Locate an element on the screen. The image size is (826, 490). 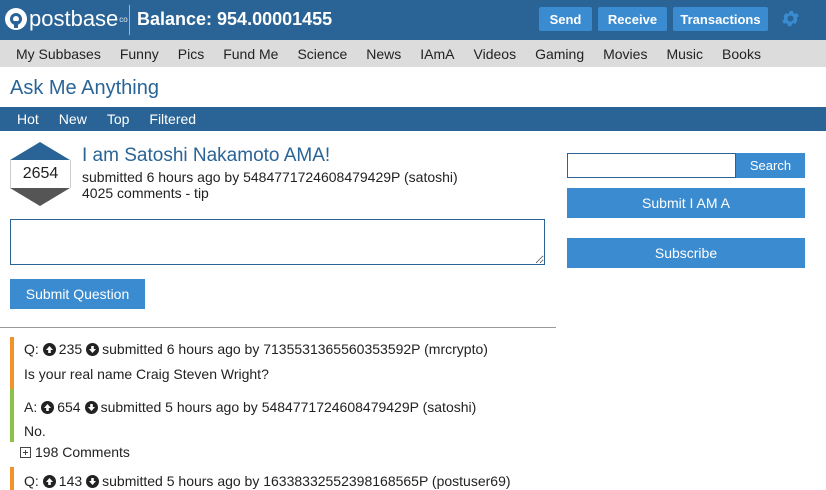
expand-comments: 198 Comments is located at coordinates (75, 452).